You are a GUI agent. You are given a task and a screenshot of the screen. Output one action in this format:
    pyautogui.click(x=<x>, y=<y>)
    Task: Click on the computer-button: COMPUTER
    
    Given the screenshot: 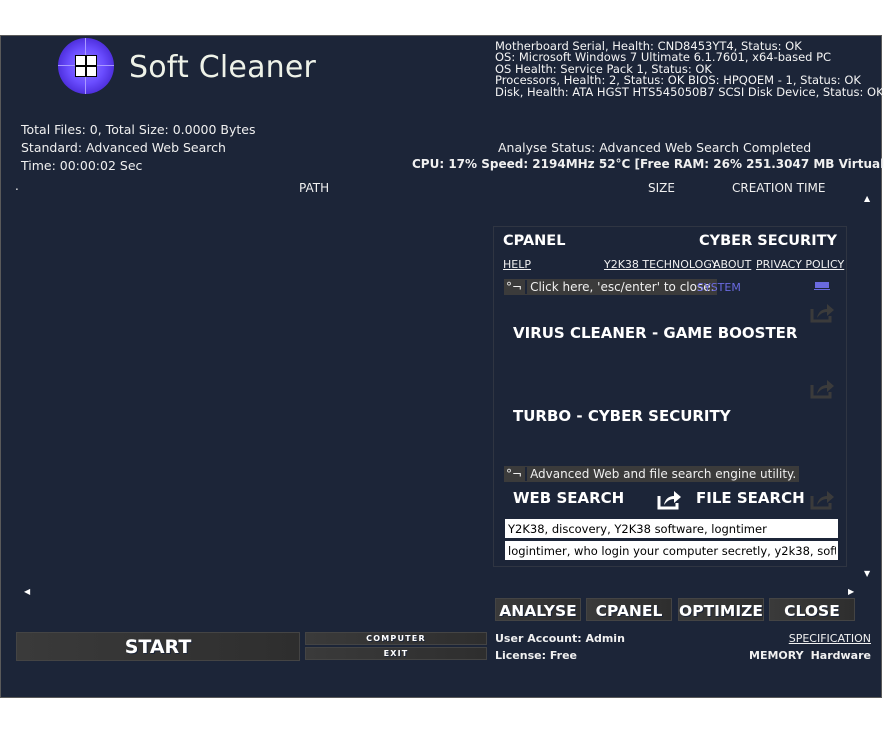 What is the action you would take?
    pyautogui.click(x=396, y=638)
    